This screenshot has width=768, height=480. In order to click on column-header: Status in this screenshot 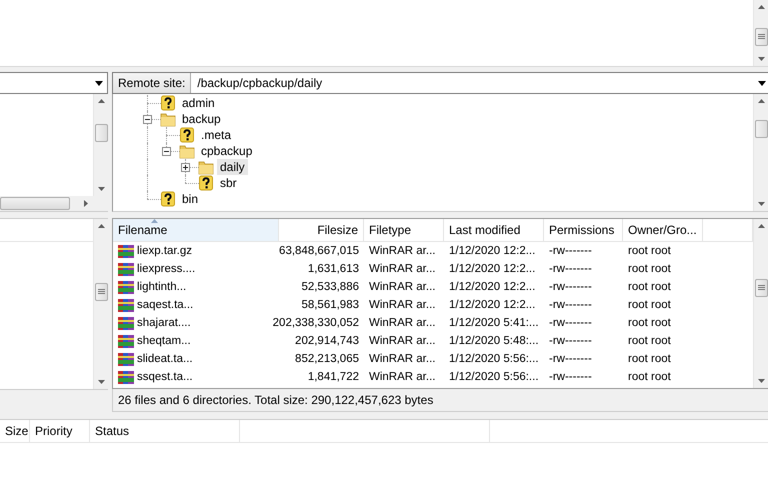, I will do `click(165, 431)`.